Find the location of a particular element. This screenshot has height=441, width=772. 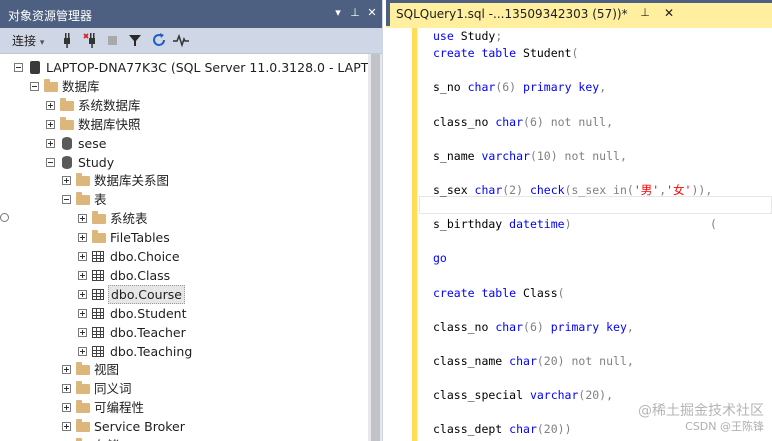

tree-node: dbo.Teaching is located at coordinates (184, 351).